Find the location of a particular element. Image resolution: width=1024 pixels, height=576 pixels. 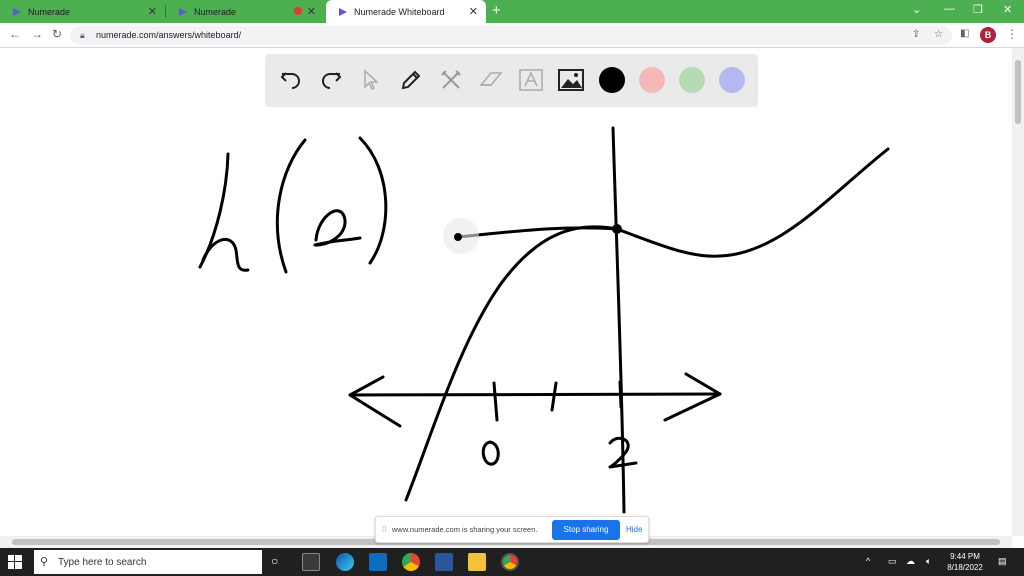

recording-indicator-icon is located at coordinates (298, 11).